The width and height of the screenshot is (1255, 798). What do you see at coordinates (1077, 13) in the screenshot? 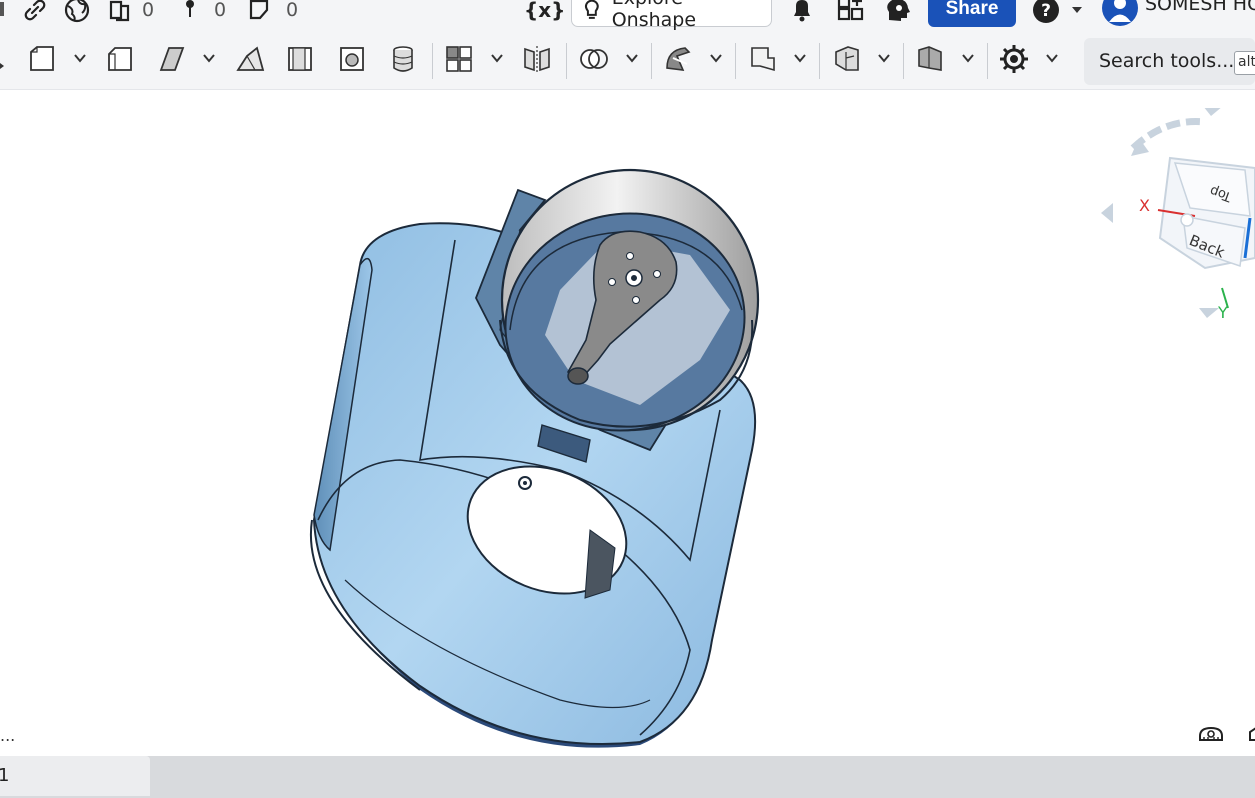
I see `help-menu-chevron-down-icon` at bounding box center [1077, 13].